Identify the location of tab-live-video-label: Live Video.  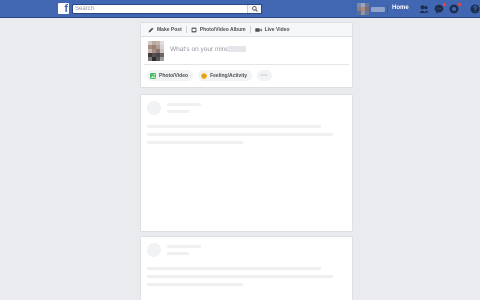
(277, 29).